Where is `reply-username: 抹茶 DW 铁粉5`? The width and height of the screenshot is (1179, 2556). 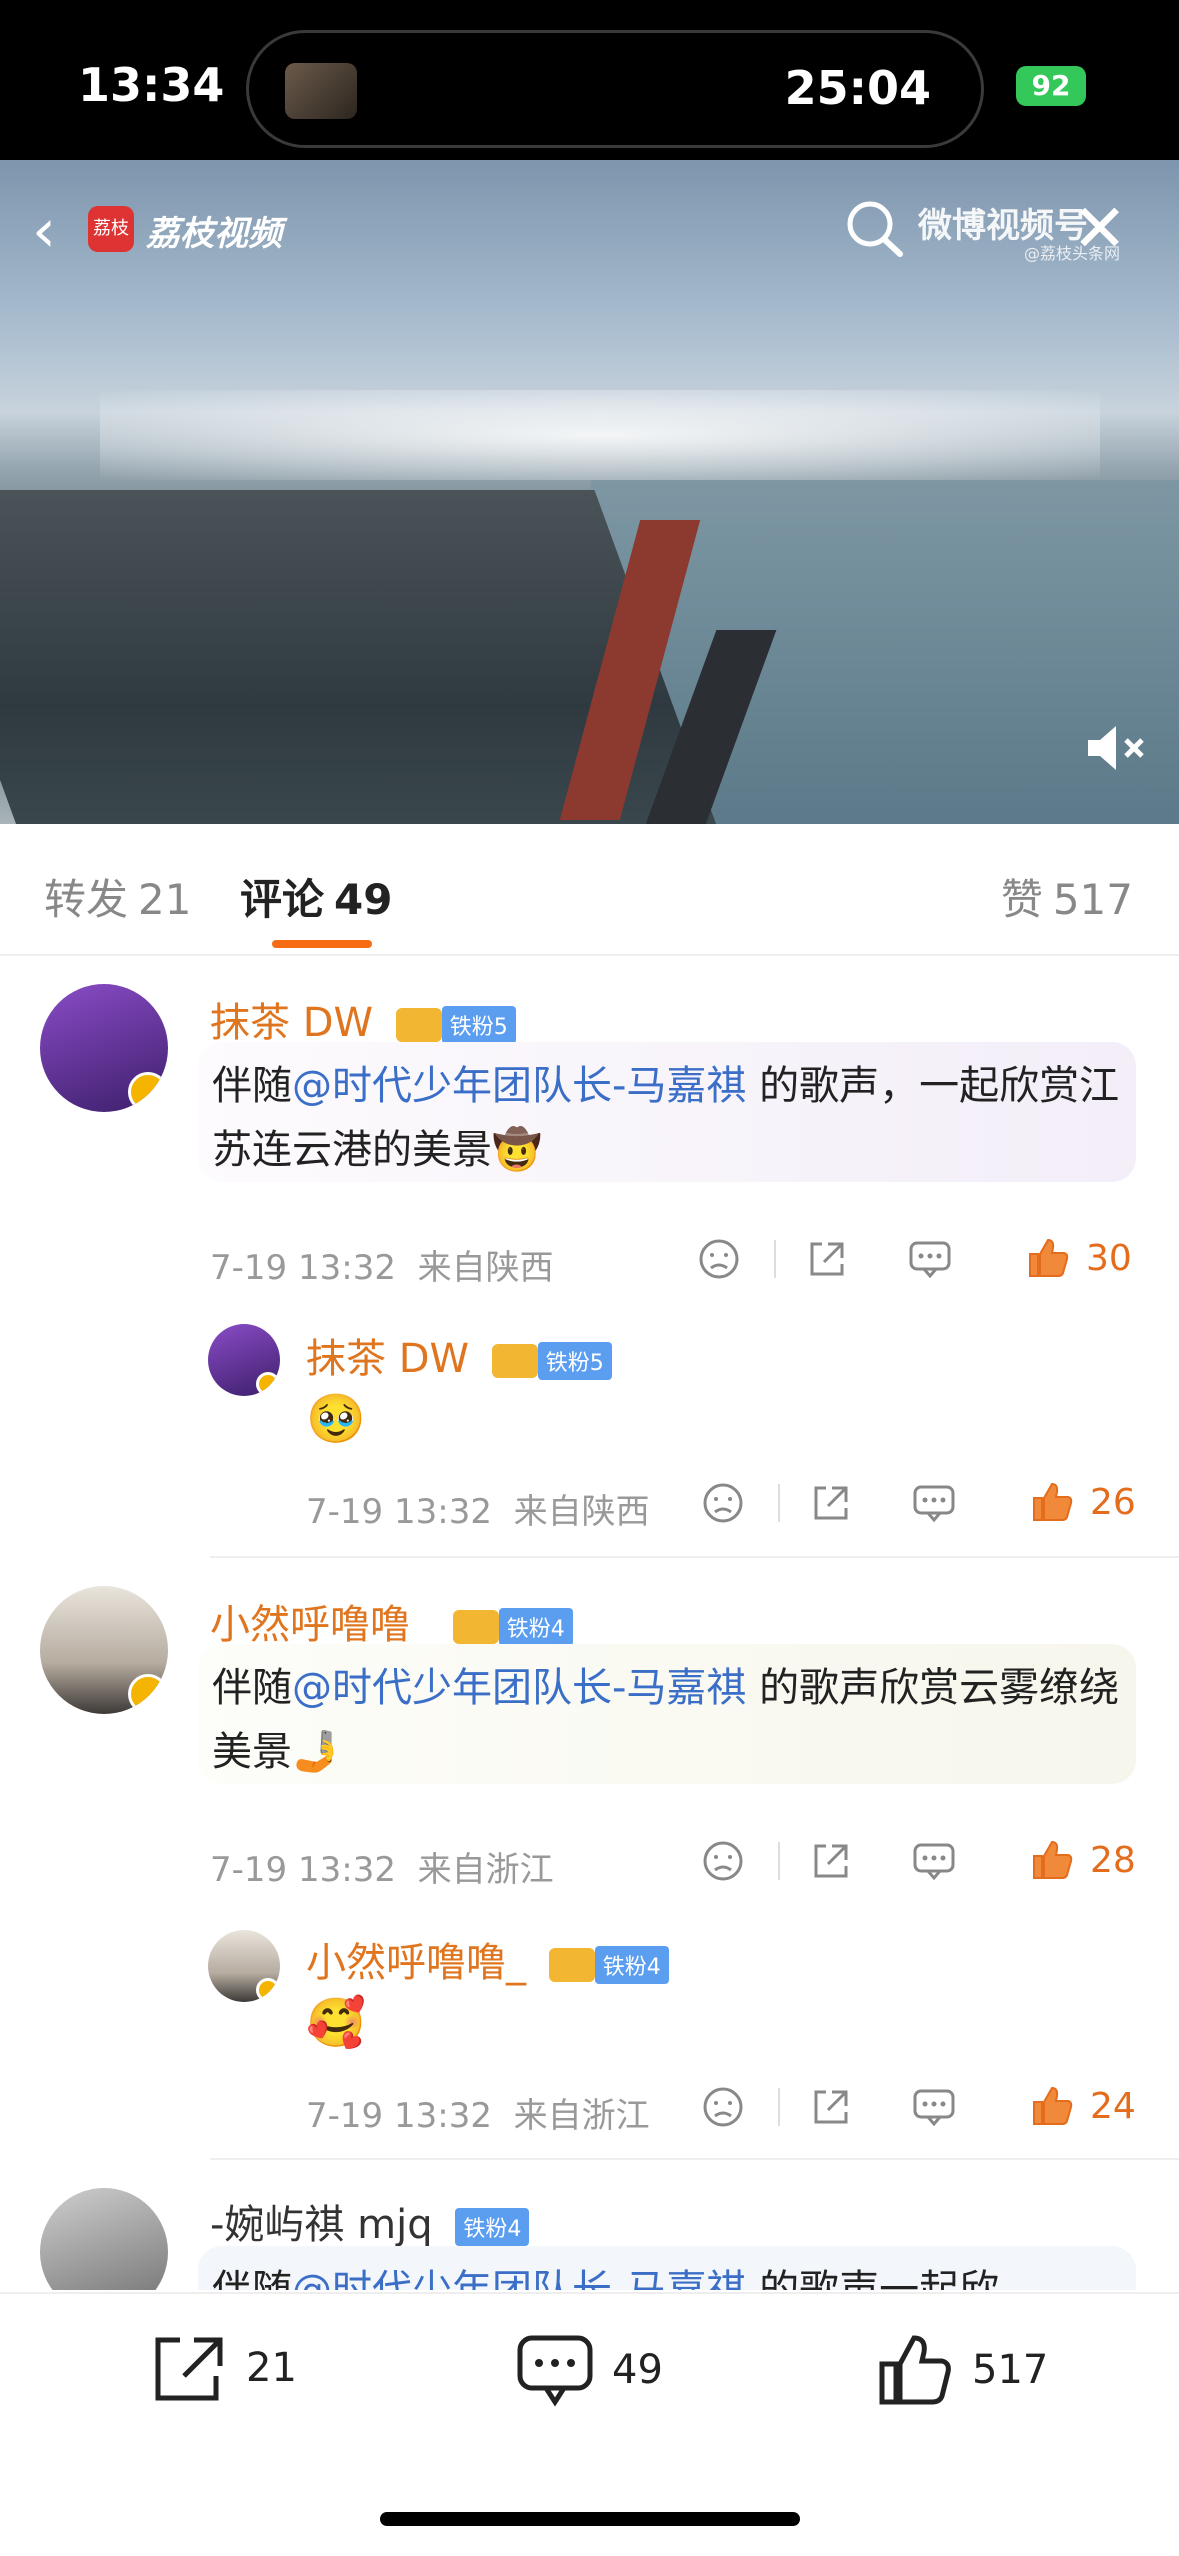
reply-username: 抹茶 DW 铁粉5 is located at coordinates (459, 1355).